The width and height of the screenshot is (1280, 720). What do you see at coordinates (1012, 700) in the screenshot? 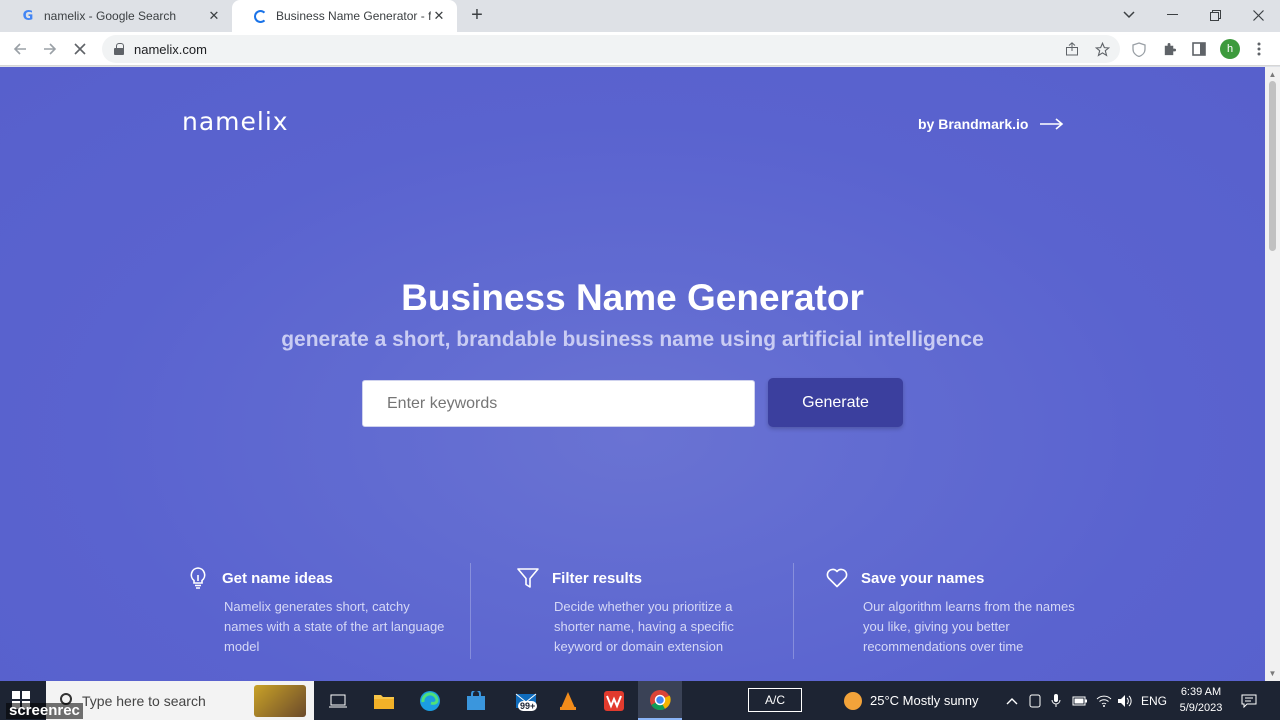
I see `show-hidden-icons-icon` at bounding box center [1012, 700].